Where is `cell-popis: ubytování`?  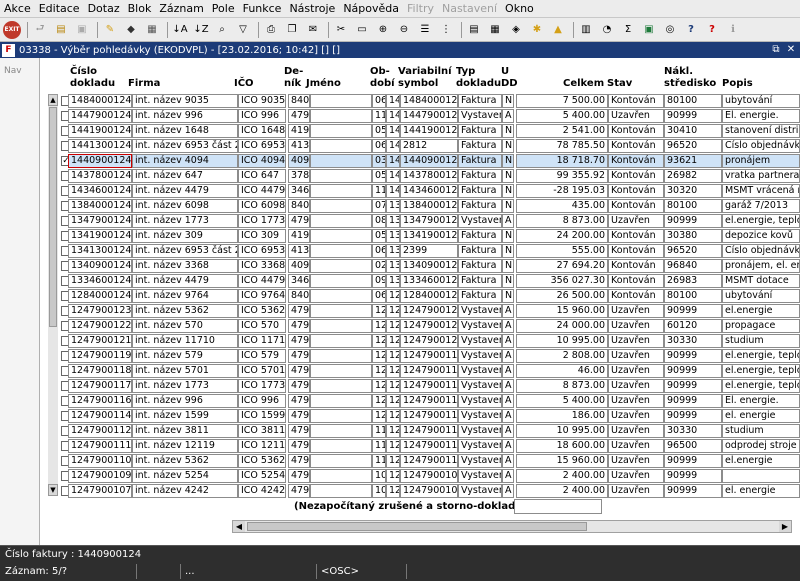
cell-popis: ubytování is located at coordinates (761, 296).